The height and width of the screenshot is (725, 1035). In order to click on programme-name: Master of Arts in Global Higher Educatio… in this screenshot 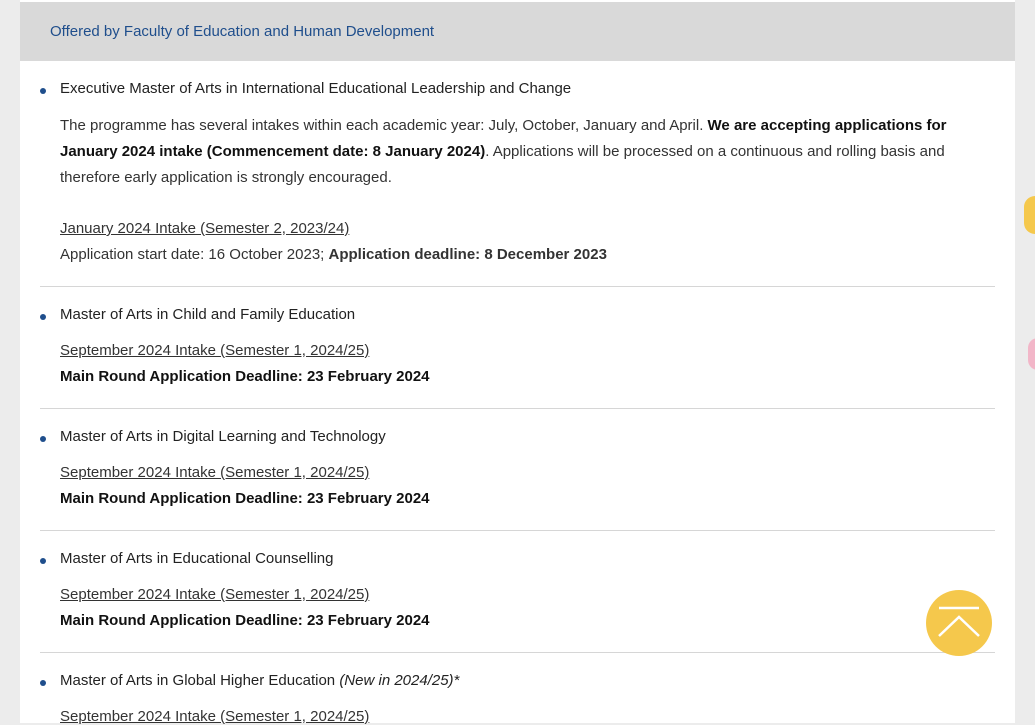, I will do `click(259, 680)`.